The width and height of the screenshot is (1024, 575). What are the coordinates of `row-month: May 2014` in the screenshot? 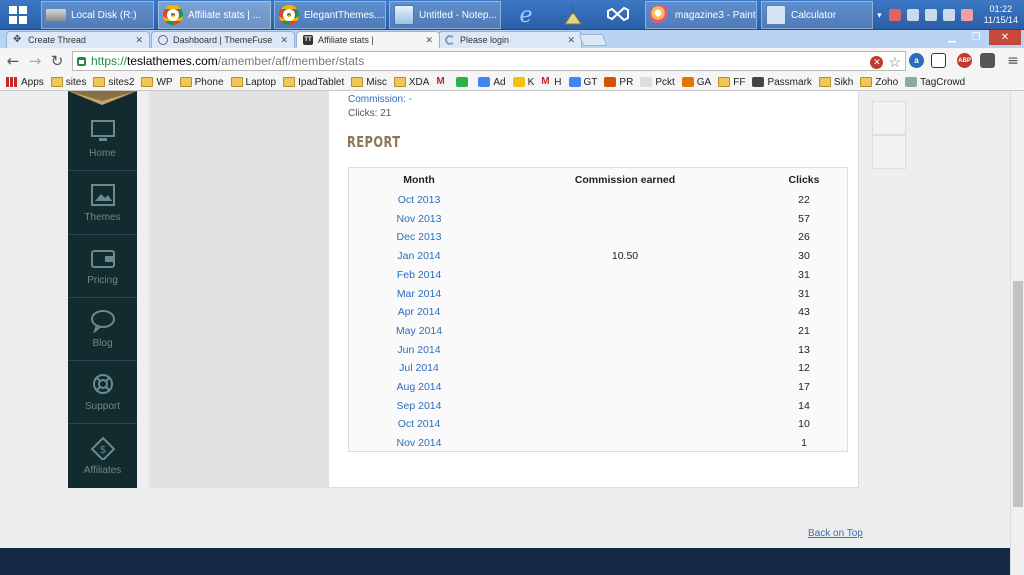 It's located at (419, 330).